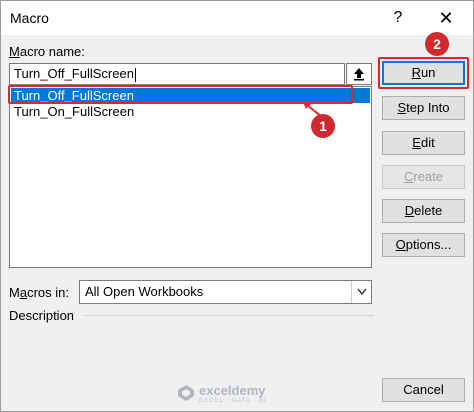 The image size is (474, 412). I want to click on run-button: Run, so click(423, 73).